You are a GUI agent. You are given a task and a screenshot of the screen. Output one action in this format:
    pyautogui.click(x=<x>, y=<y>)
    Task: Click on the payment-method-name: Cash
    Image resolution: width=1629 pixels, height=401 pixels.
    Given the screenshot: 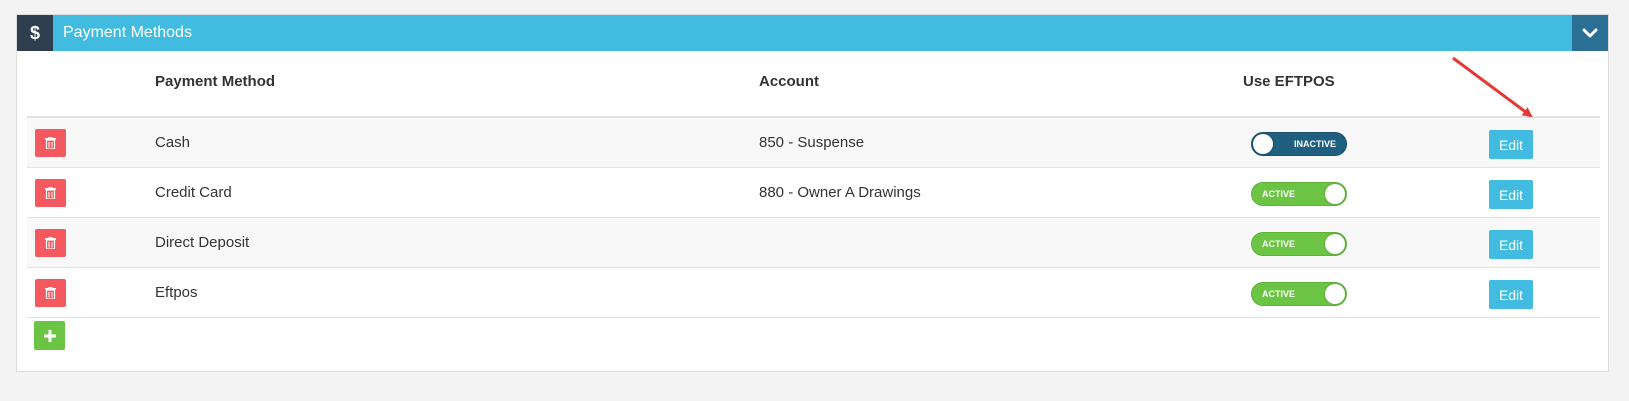 What is the action you would take?
    pyautogui.click(x=173, y=142)
    